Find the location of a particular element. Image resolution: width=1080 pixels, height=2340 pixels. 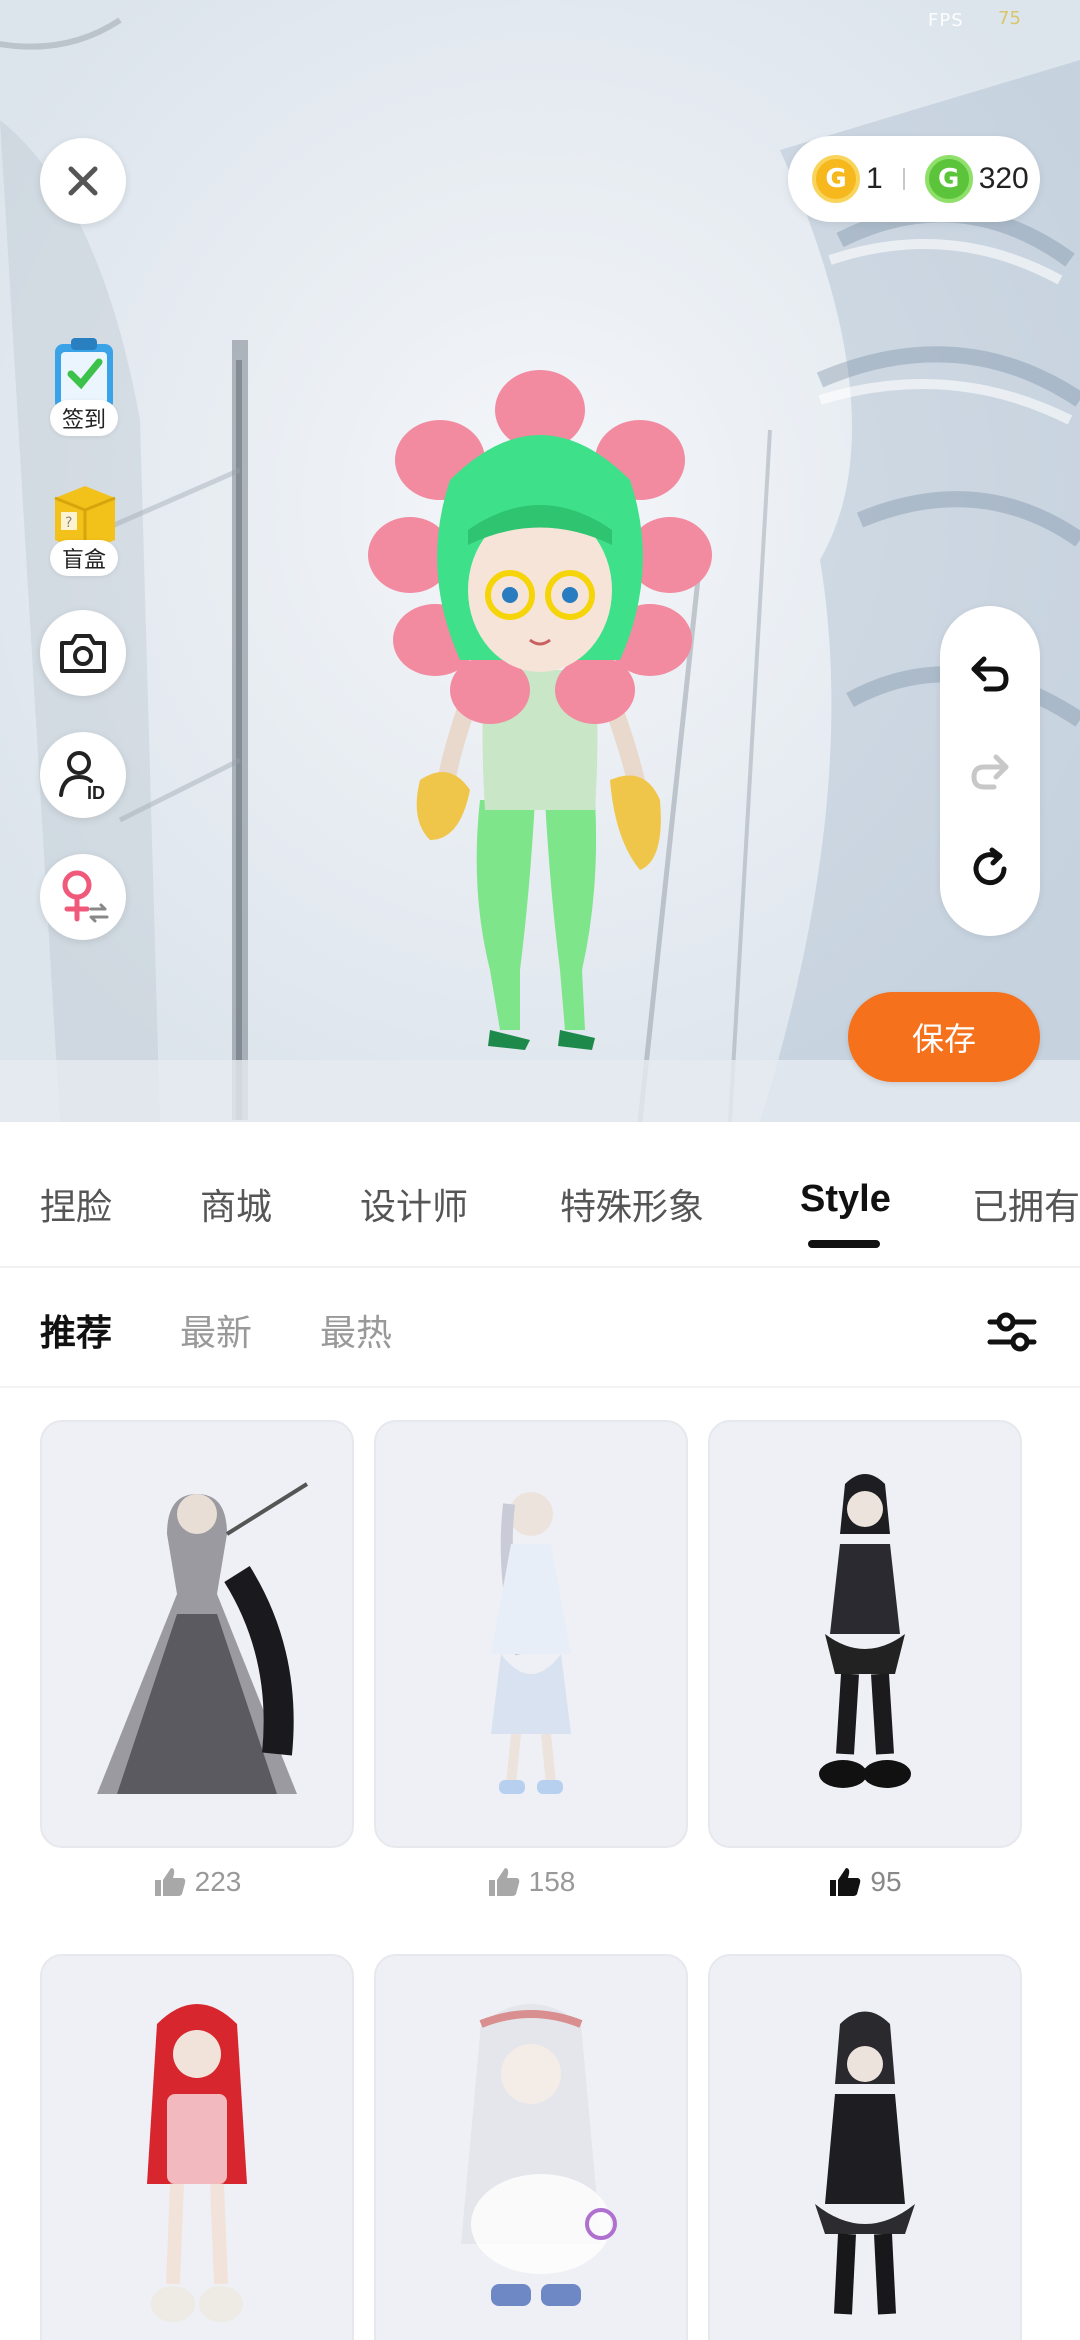

tab-designer: 设计师 is located at coordinates (414, 1204).